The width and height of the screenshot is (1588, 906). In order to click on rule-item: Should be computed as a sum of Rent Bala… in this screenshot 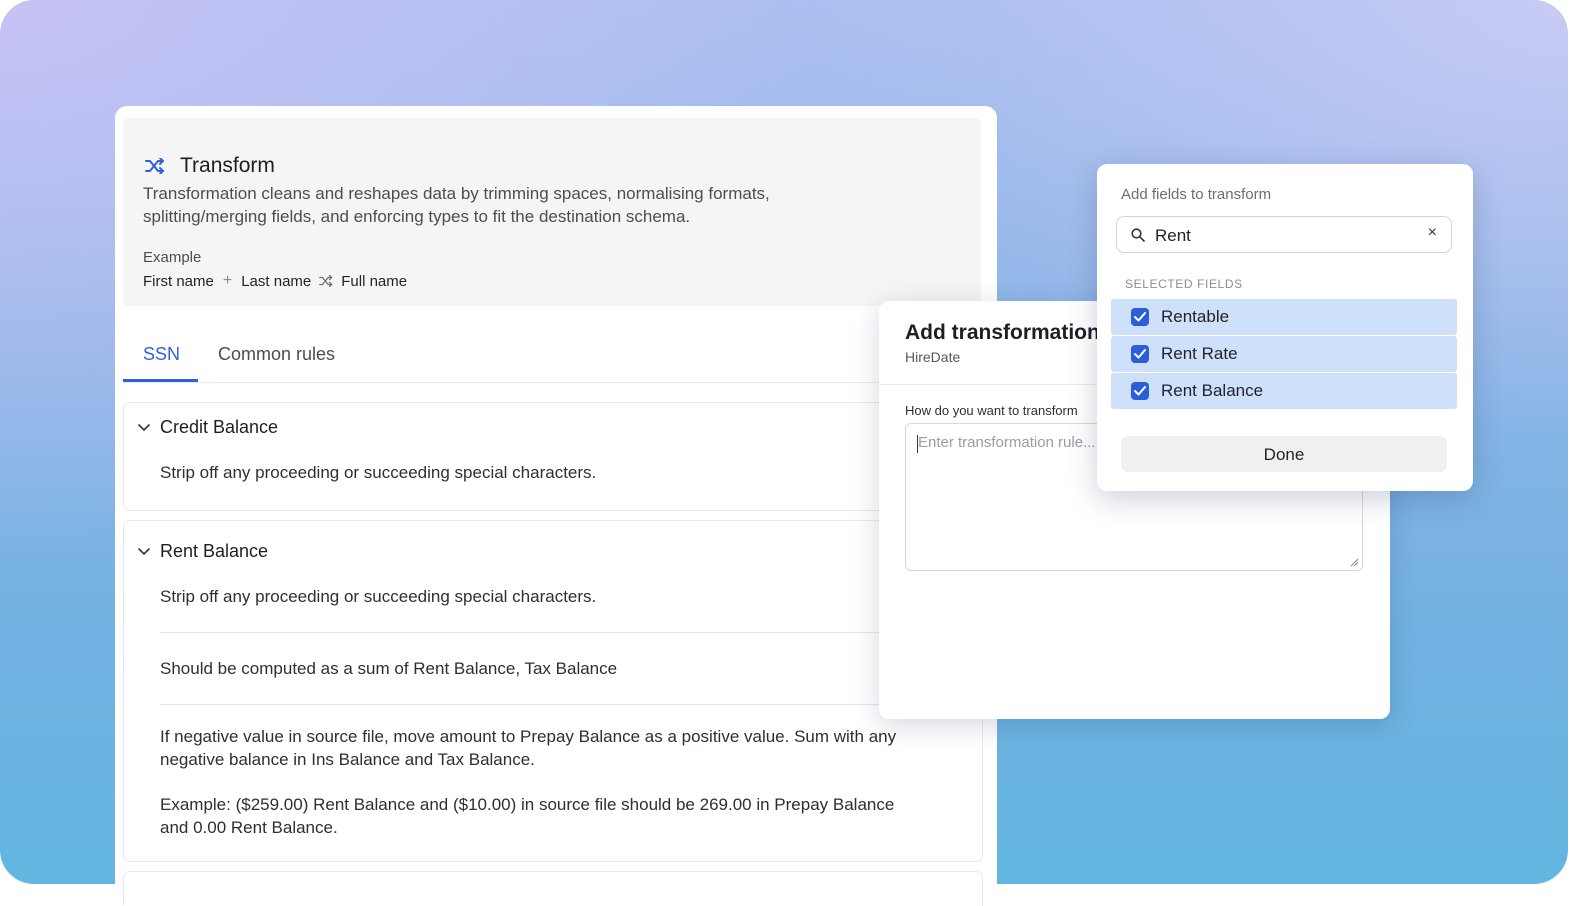, I will do `click(389, 668)`.